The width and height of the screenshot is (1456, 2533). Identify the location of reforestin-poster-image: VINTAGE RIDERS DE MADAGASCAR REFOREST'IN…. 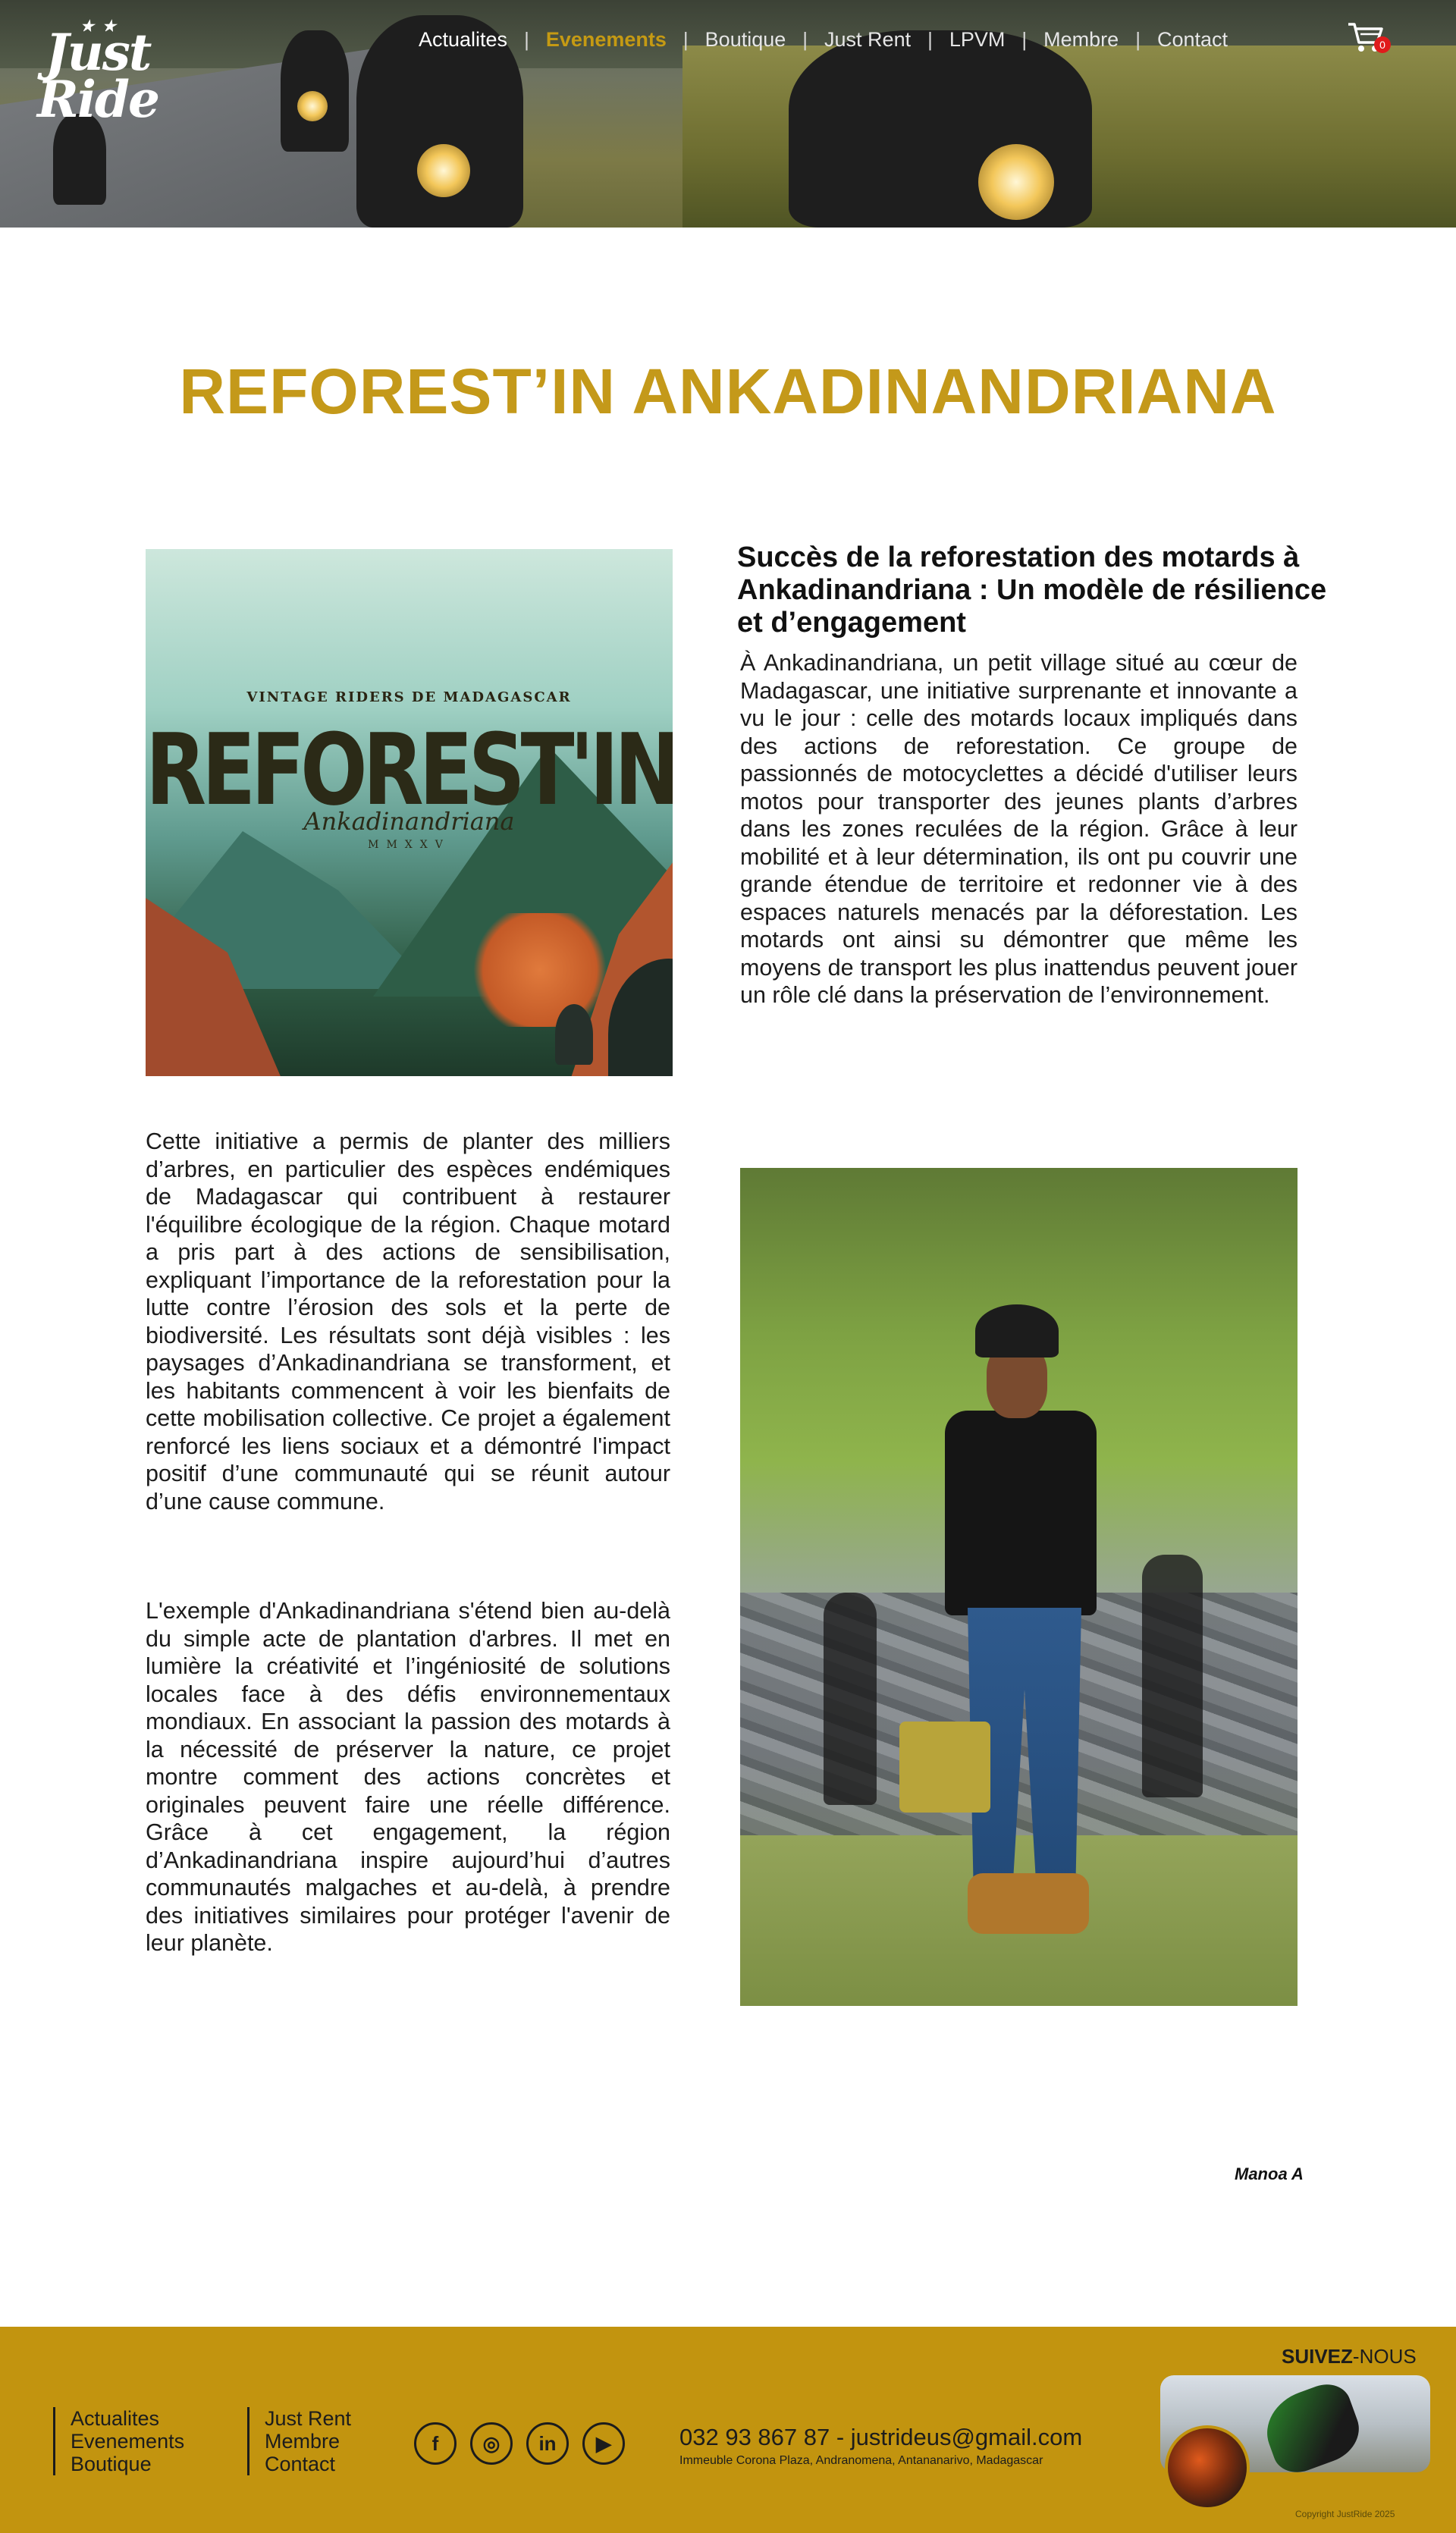
(409, 812).